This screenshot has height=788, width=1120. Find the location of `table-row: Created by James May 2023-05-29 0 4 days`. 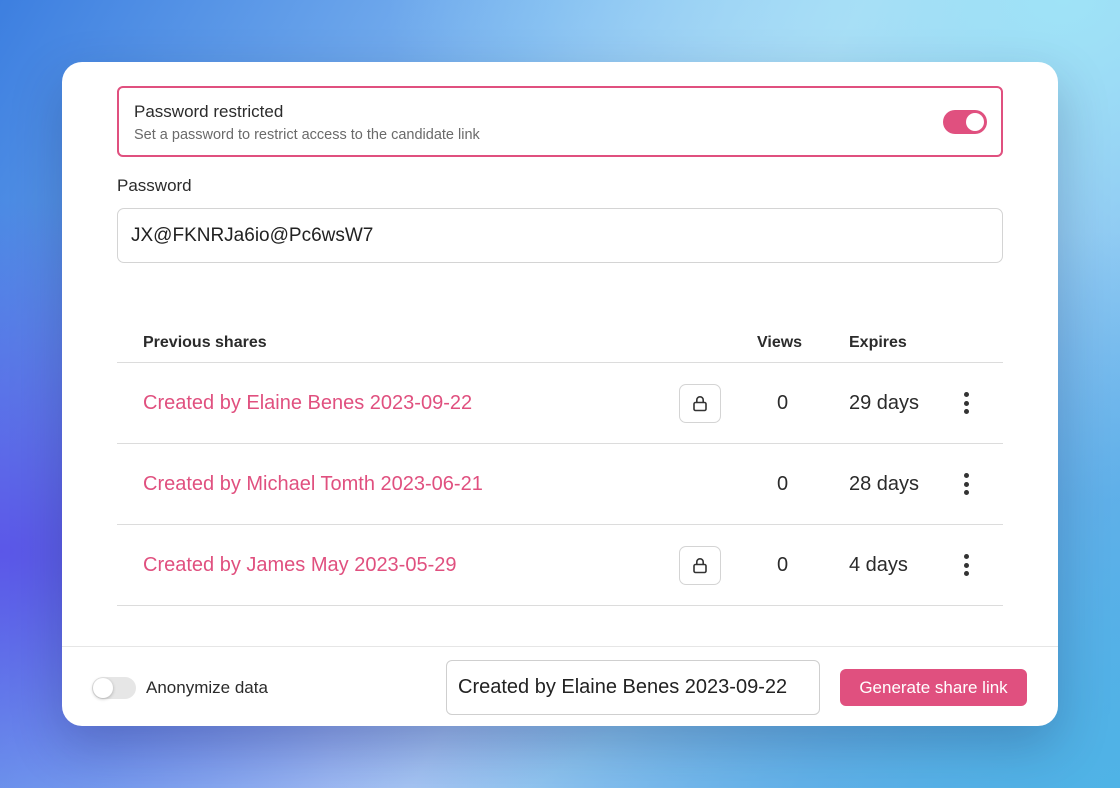

table-row: Created by James May 2023-05-29 0 4 days is located at coordinates (560, 565).